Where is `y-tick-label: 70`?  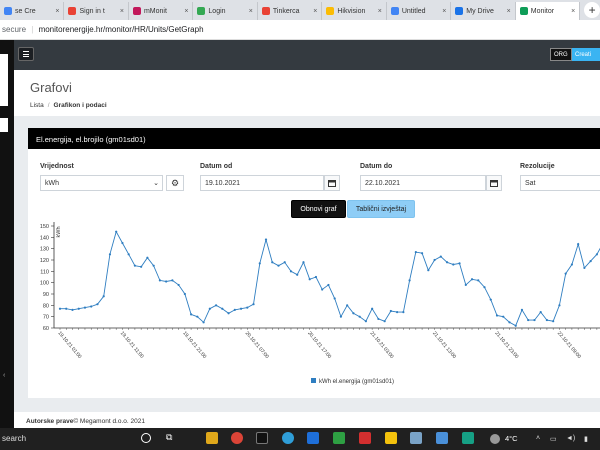
y-tick-label: 70 is located at coordinates (46, 318).